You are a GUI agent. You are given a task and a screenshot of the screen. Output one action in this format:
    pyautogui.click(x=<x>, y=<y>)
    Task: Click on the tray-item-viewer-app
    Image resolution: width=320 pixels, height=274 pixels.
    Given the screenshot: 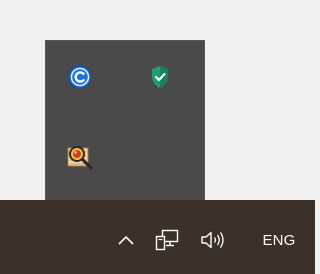 What is the action you would take?
    pyautogui.click(x=80, y=157)
    